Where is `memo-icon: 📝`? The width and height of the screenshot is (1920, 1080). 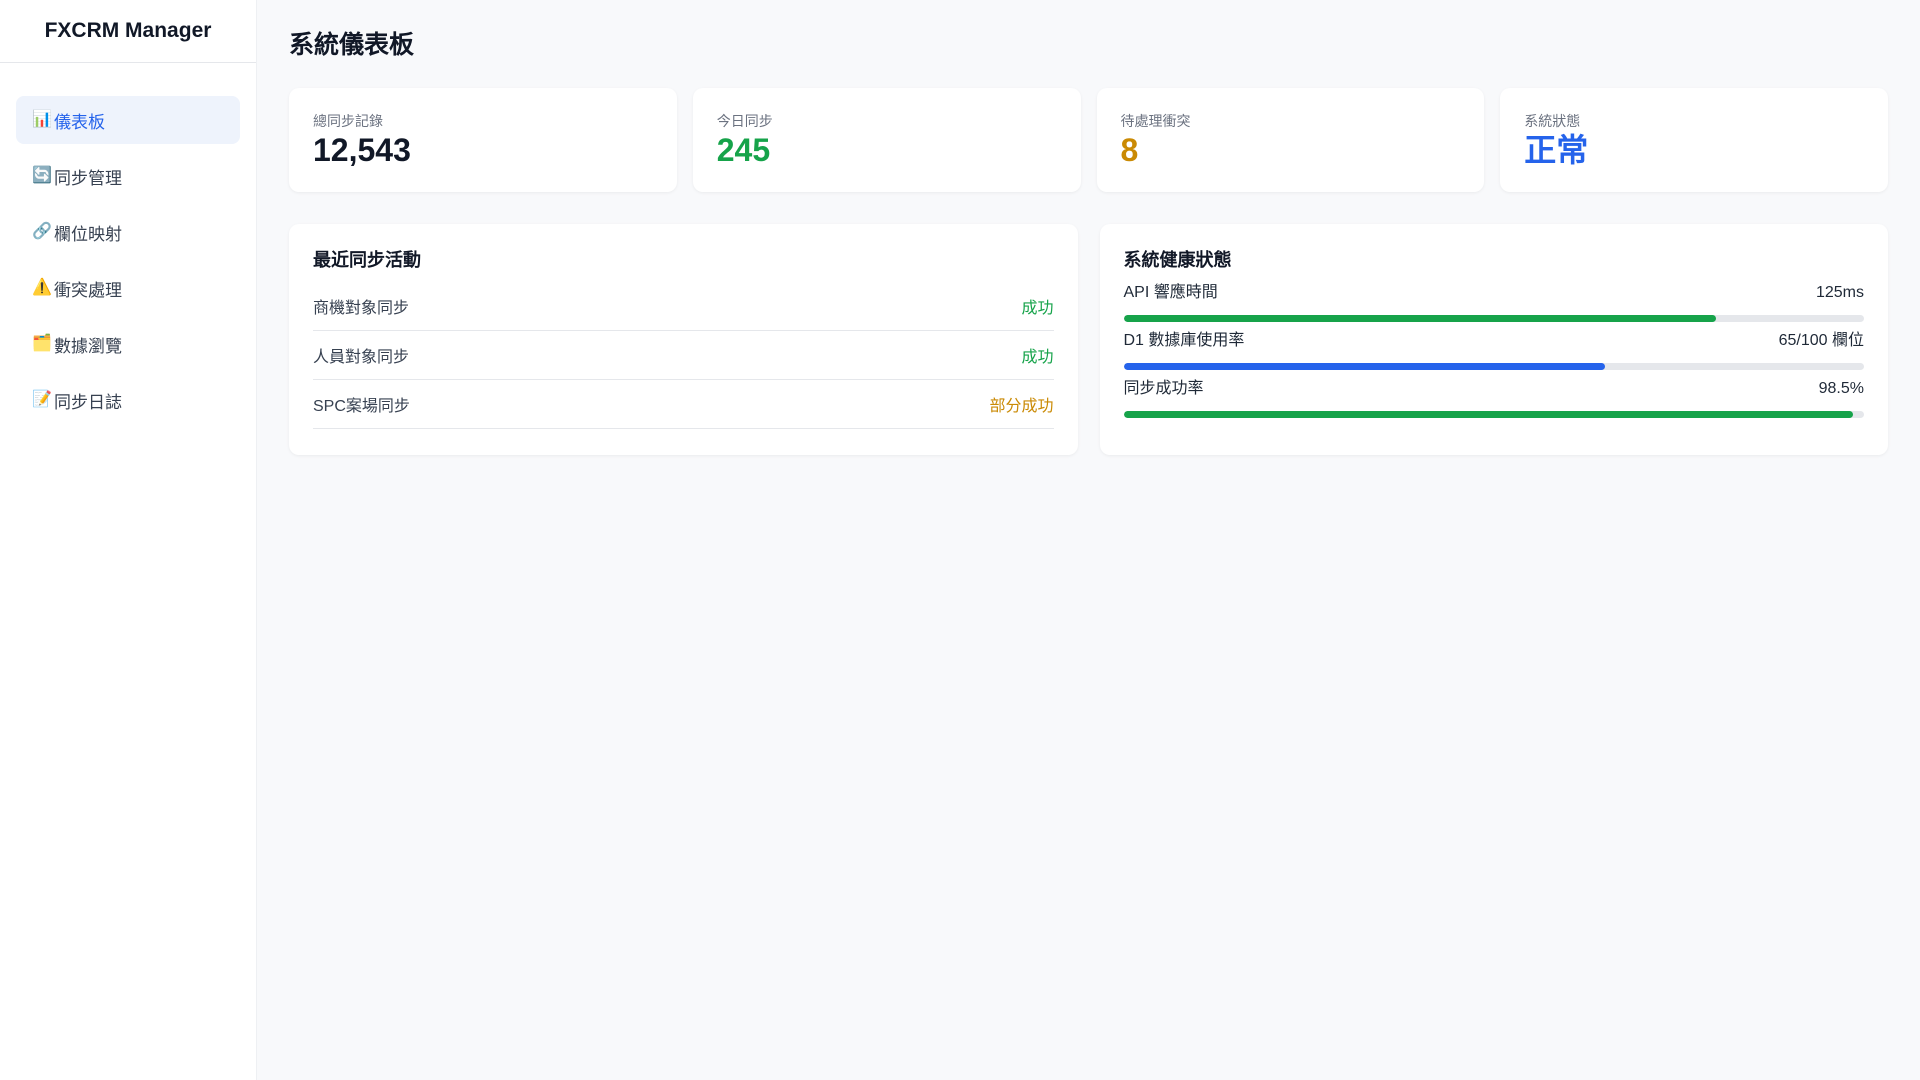 memo-icon: 📝 is located at coordinates (42, 399).